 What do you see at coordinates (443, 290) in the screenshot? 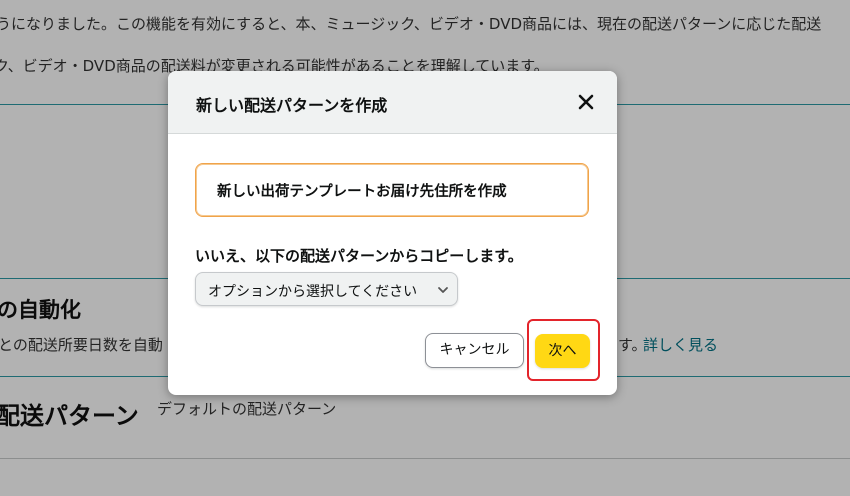
I see `chevron-down-icon` at bounding box center [443, 290].